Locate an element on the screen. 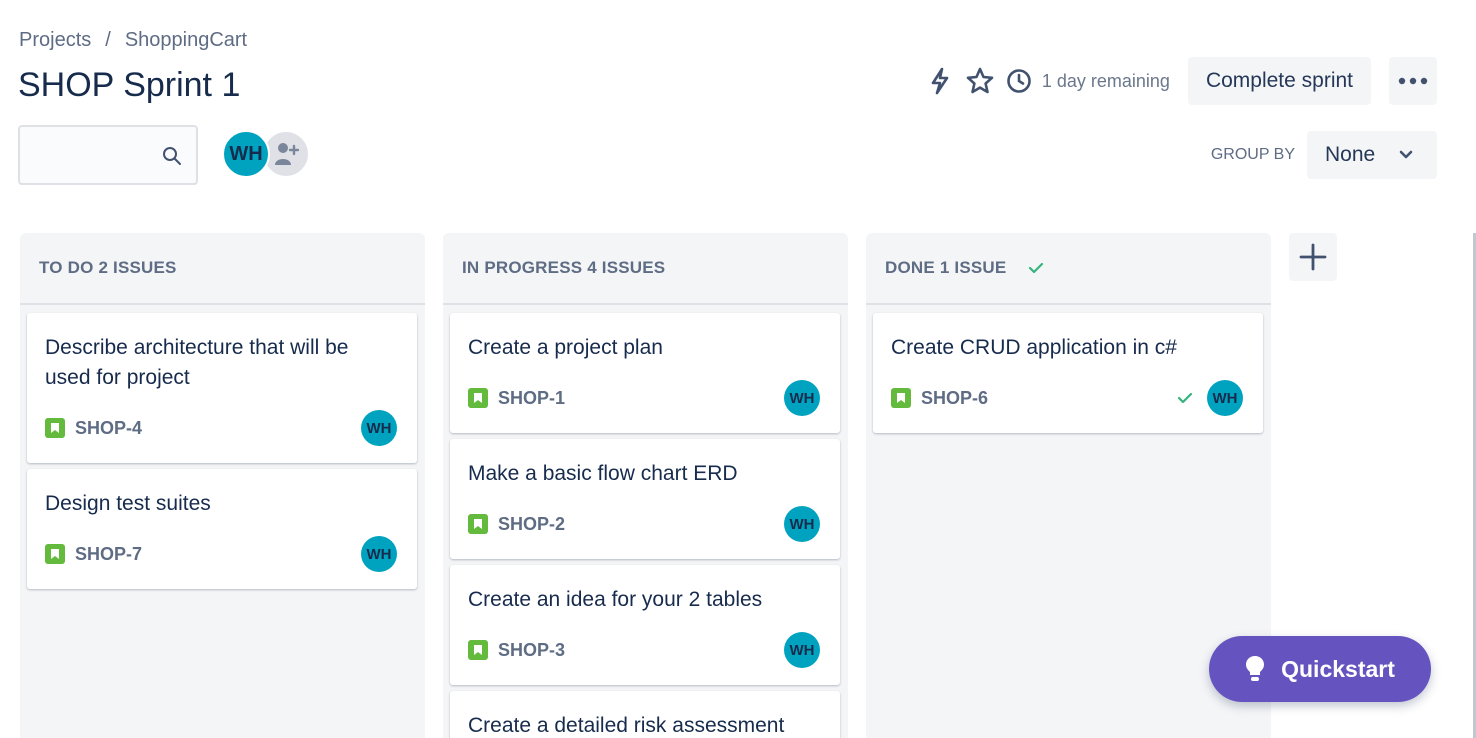 Image resolution: width=1476 pixels, height=738 pixels. remaining-text: 1 day remaining is located at coordinates (1105, 80).